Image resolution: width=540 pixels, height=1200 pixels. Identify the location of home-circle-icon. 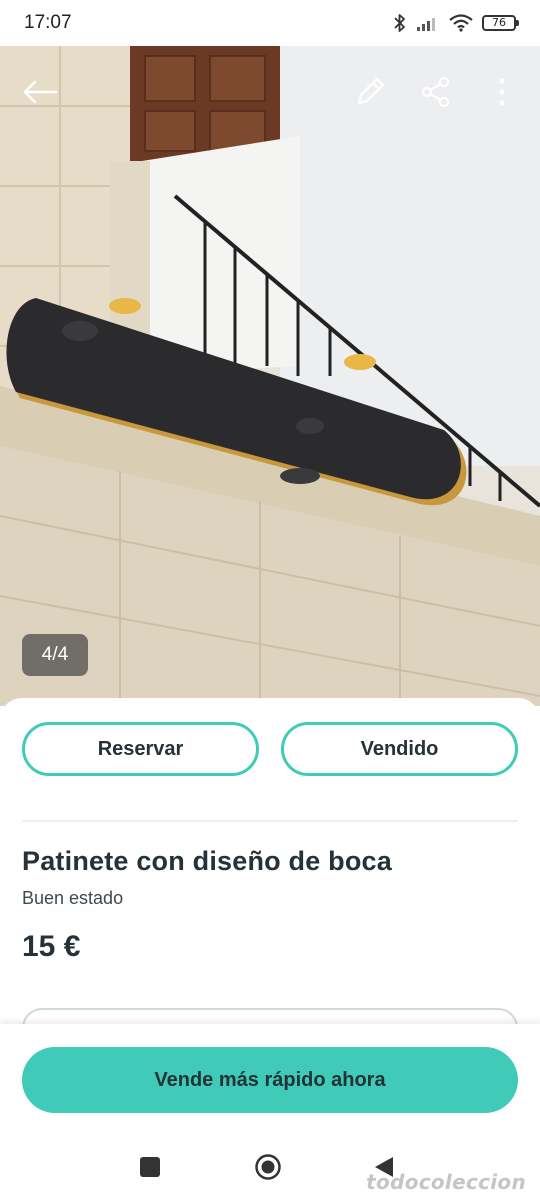
(268, 1167).